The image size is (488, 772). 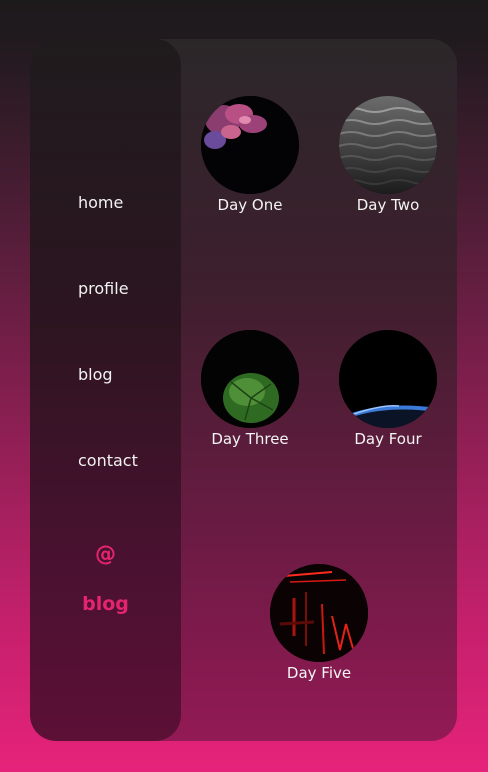 I want to click on brand-logo: blog, so click(x=105, y=604).